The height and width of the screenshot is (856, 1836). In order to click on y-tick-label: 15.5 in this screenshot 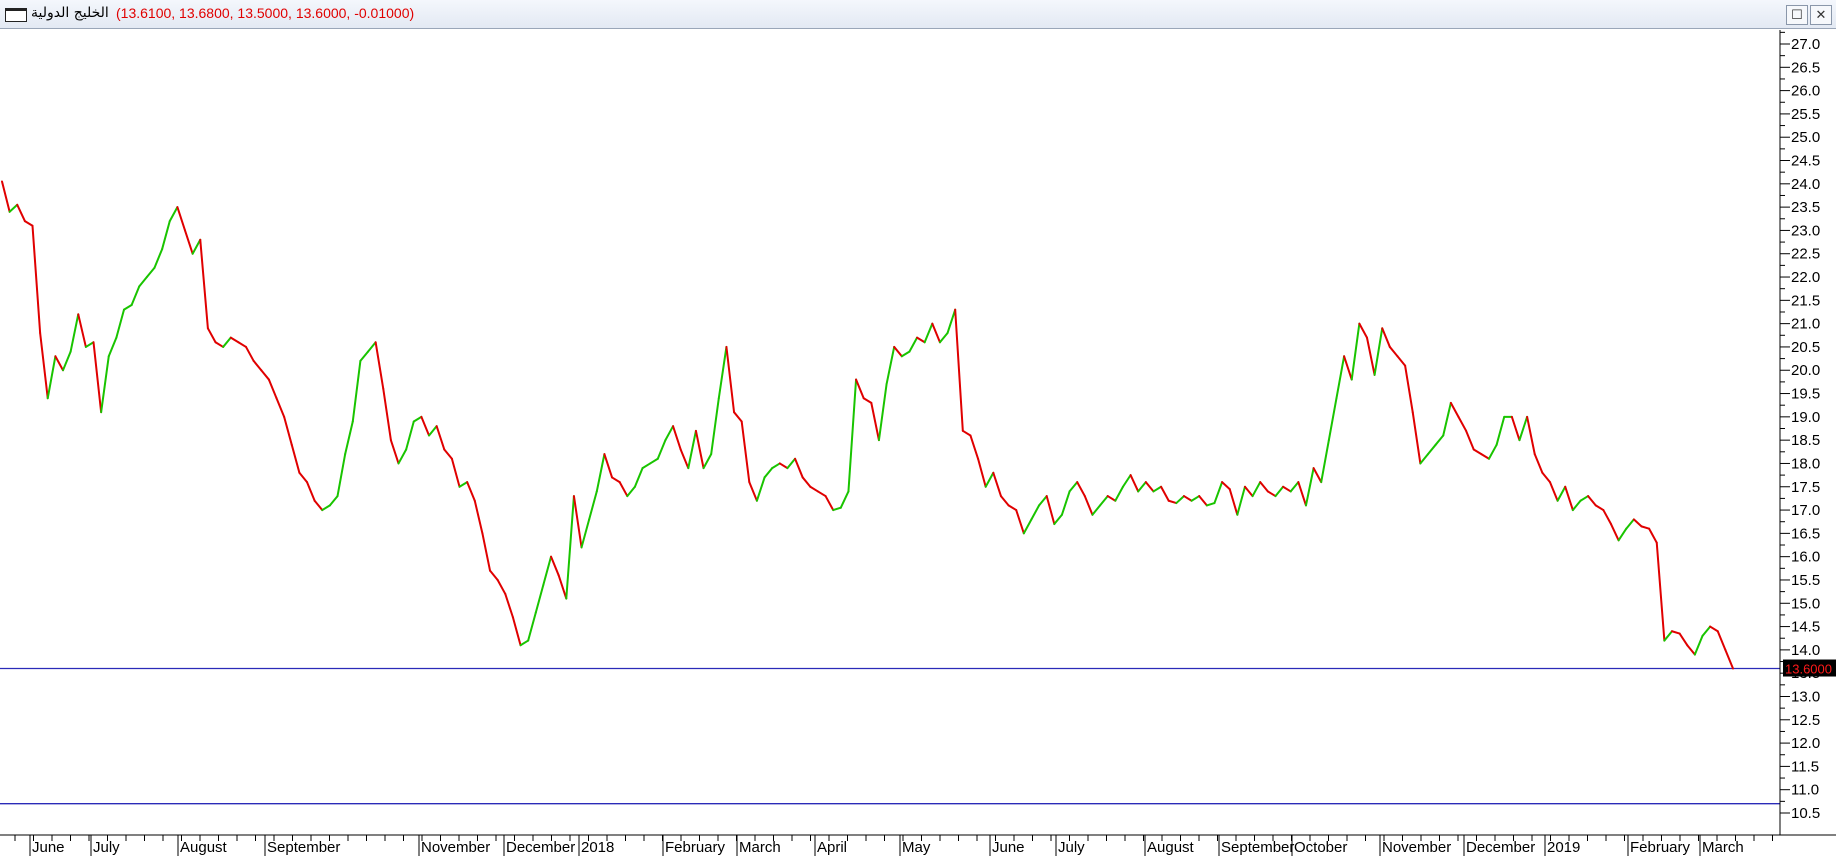, I will do `click(1805, 580)`.